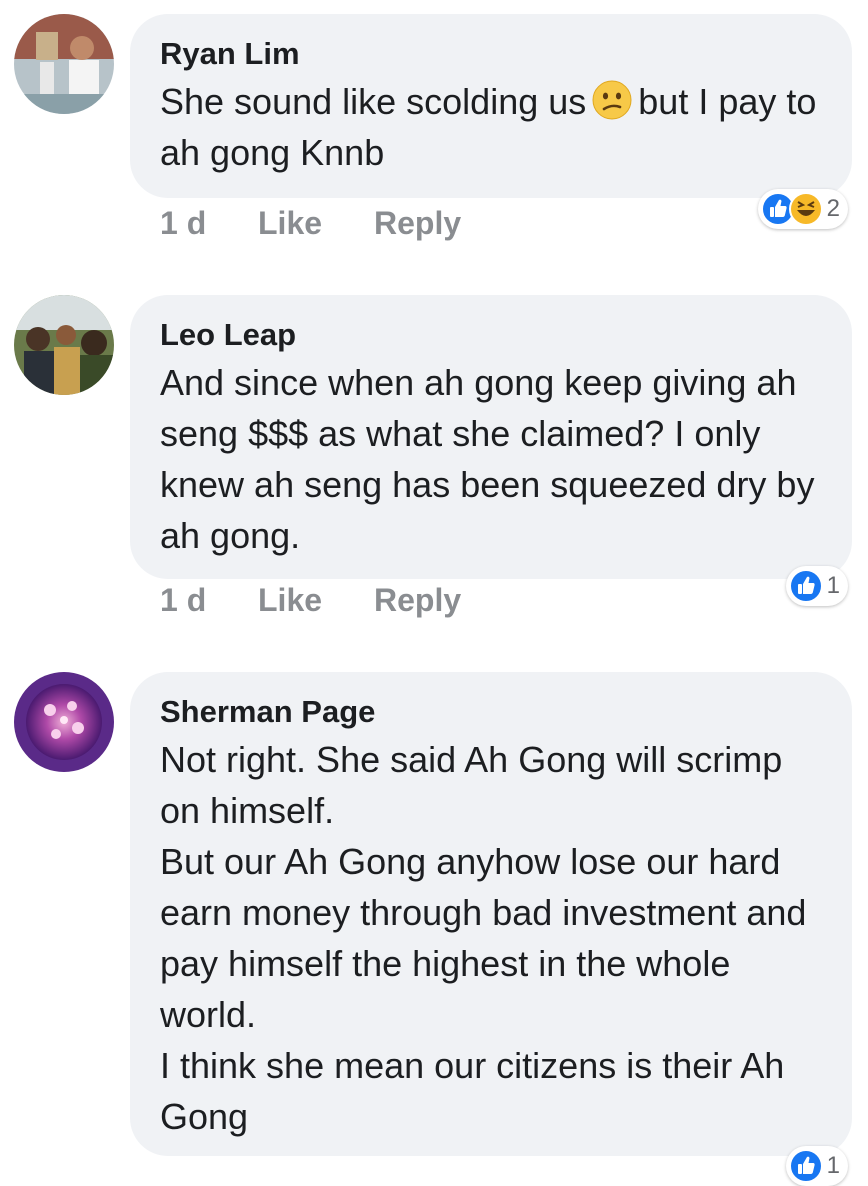  What do you see at coordinates (491, 335) in the screenshot?
I see `comment-author: Leo Leap` at bounding box center [491, 335].